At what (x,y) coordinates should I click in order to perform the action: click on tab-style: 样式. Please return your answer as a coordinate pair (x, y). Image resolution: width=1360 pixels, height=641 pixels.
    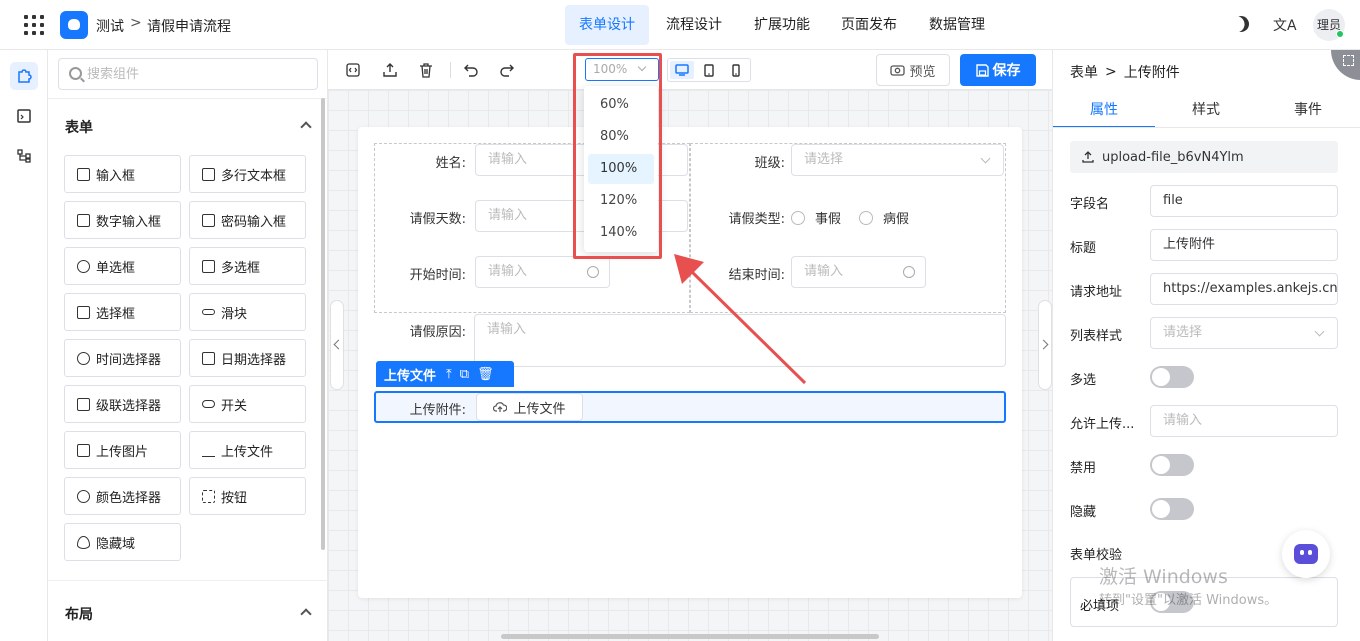
    Looking at the image, I should click on (1206, 110).